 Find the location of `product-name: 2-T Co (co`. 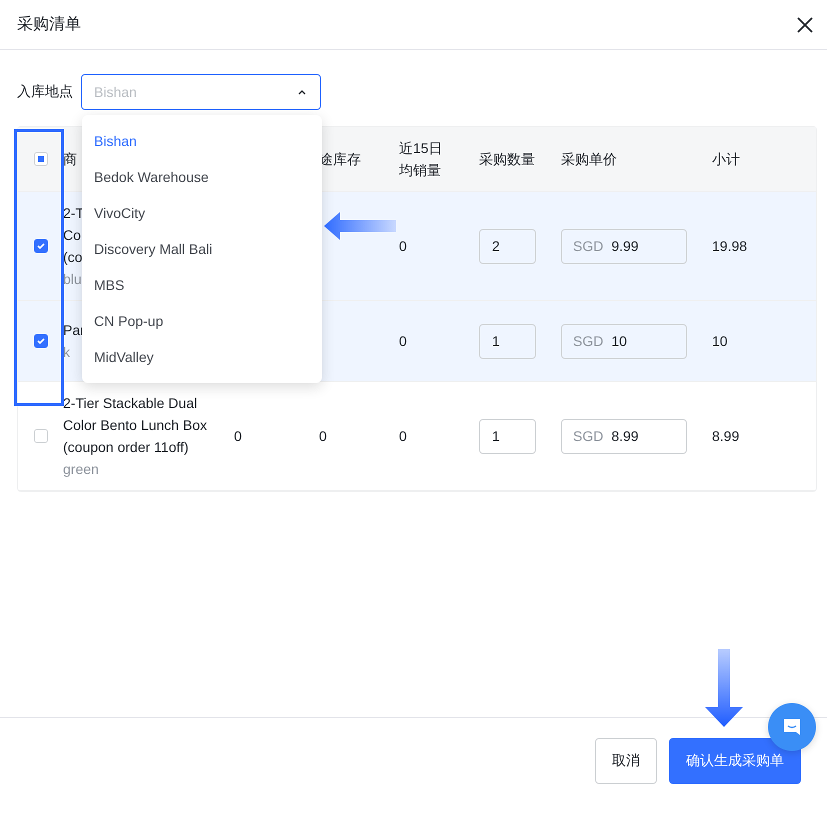

product-name: 2-T Co (co is located at coordinates (73, 235).